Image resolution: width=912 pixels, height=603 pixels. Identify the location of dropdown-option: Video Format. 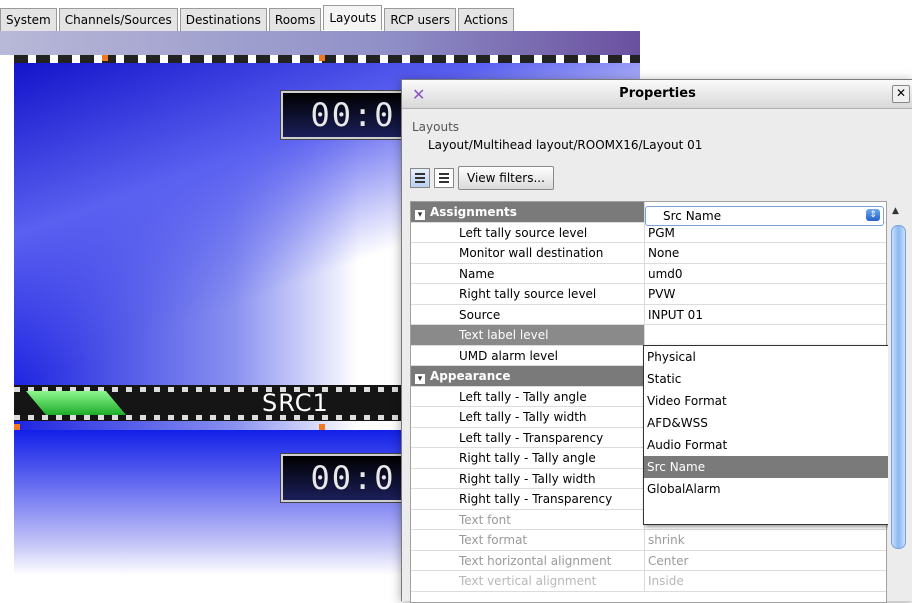
(766, 401).